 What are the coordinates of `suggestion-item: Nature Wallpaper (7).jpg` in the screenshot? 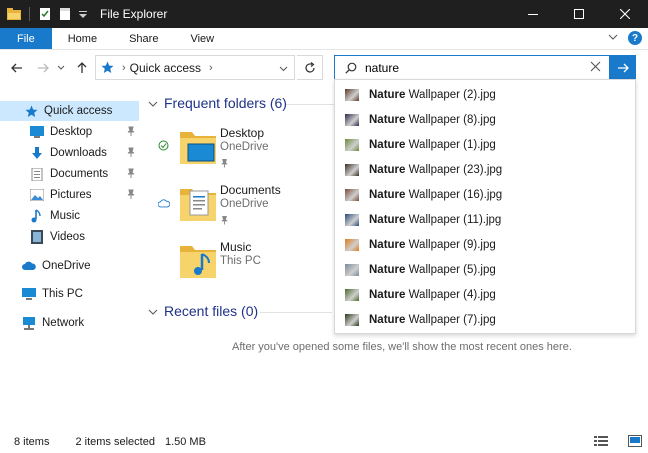 It's located at (485, 319).